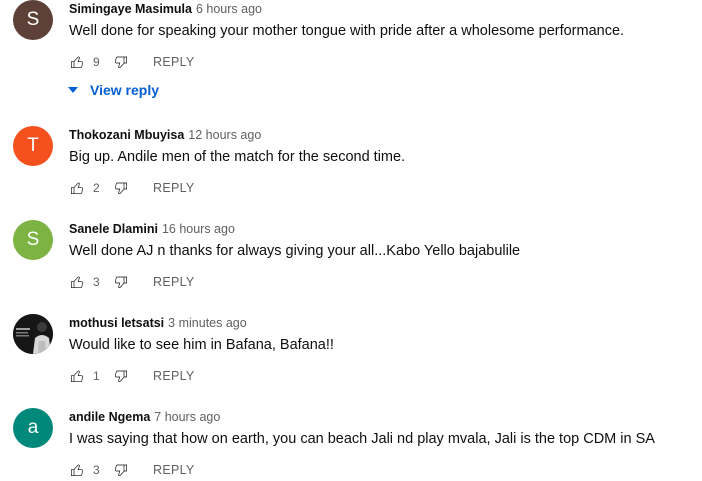 The height and width of the screenshot is (481, 702). What do you see at coordinates (132, 62) in the screenshot?
I see `comment-actions: 9 REPLY` at bounding box center [132, 62].